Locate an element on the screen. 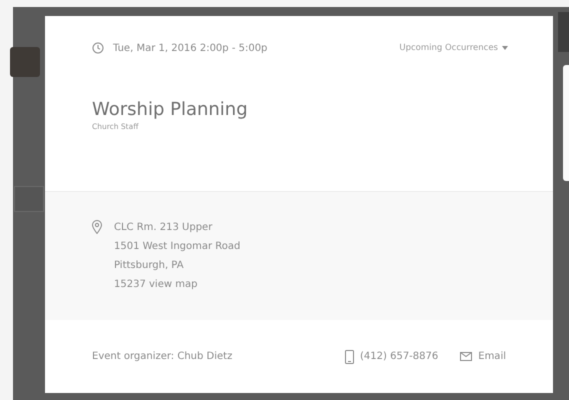  view-map-link: view map is located at coordinates (173, 284).